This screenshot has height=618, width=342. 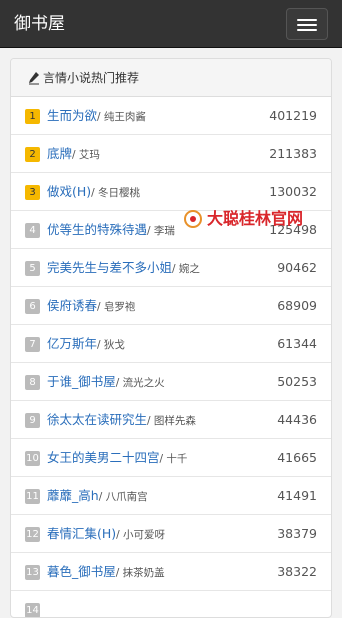 What do you see at coordinates (171, 382) in the screenshot?
I see `list-item: 8 于谁_御书屋/ 流光之火 50253` at bounding box center [171, 382].